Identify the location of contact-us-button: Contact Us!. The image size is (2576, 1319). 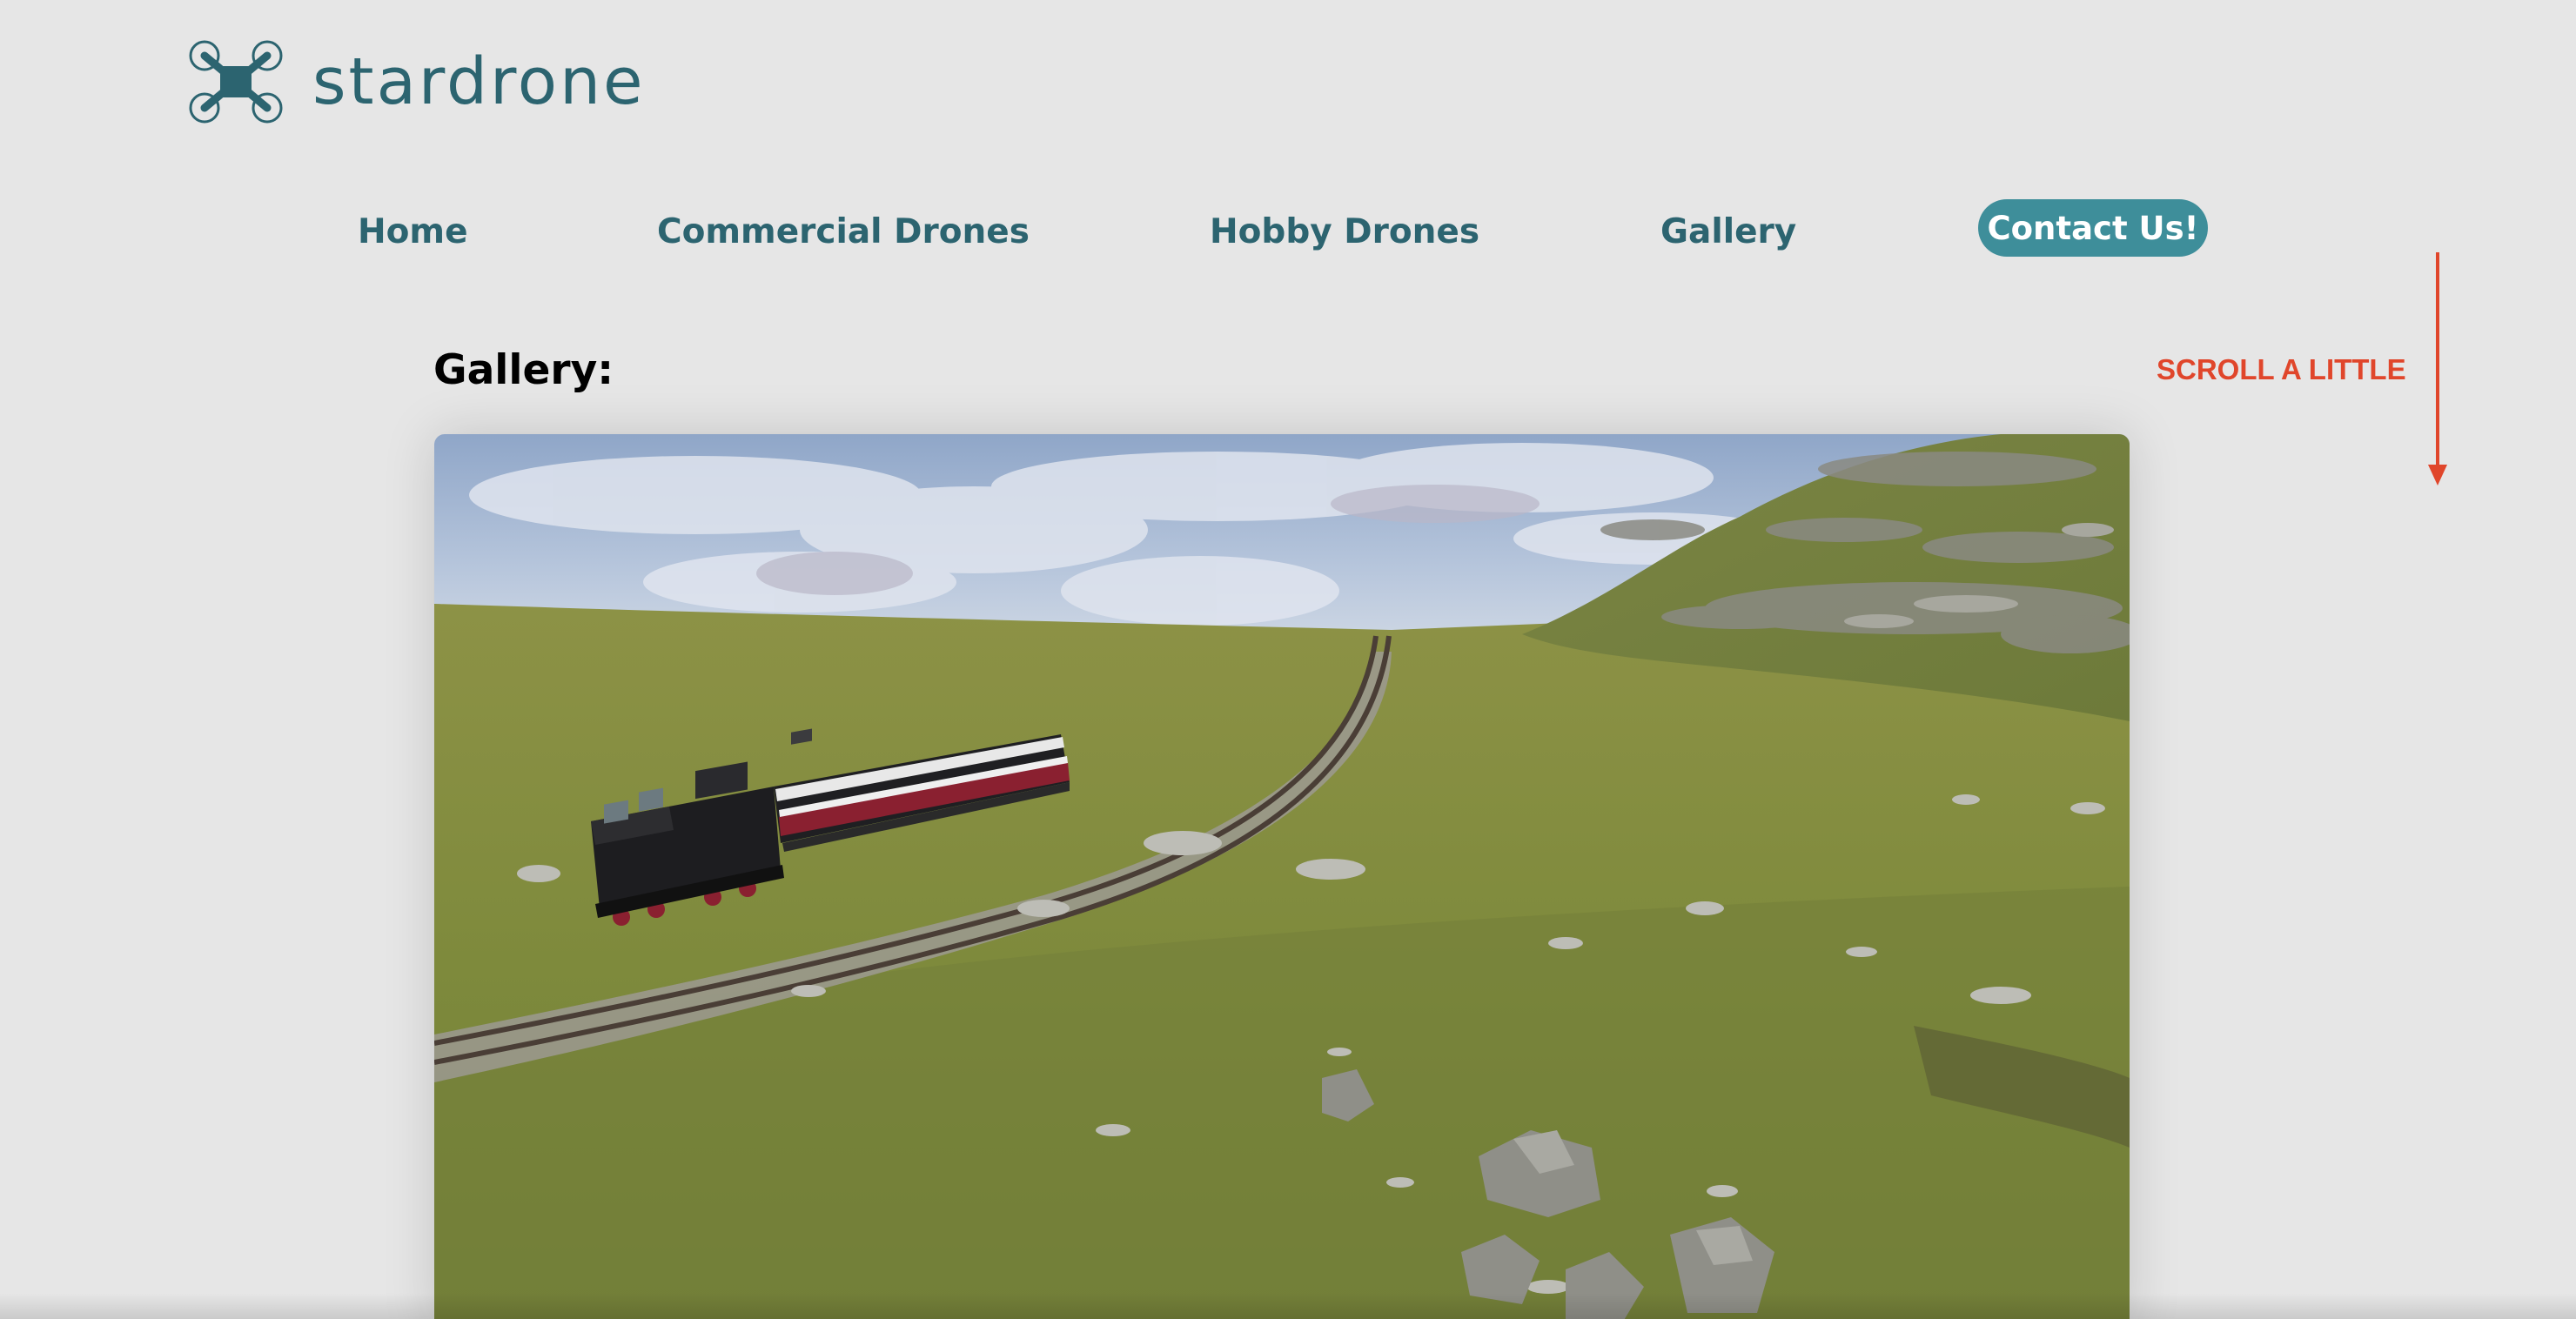
(2093, 228).